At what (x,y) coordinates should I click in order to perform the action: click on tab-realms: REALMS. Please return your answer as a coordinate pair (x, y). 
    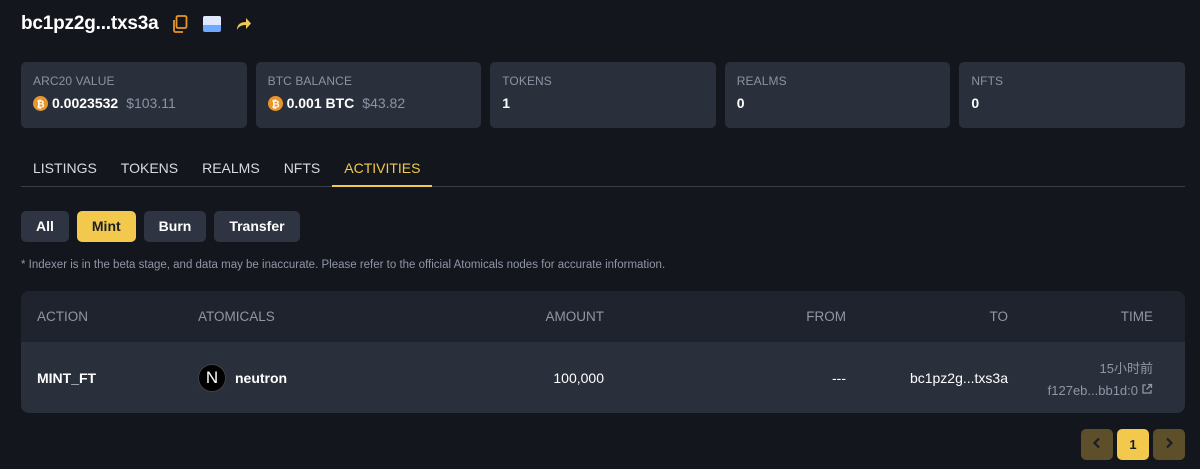
    Looking at the image, I should click on (231, 168).